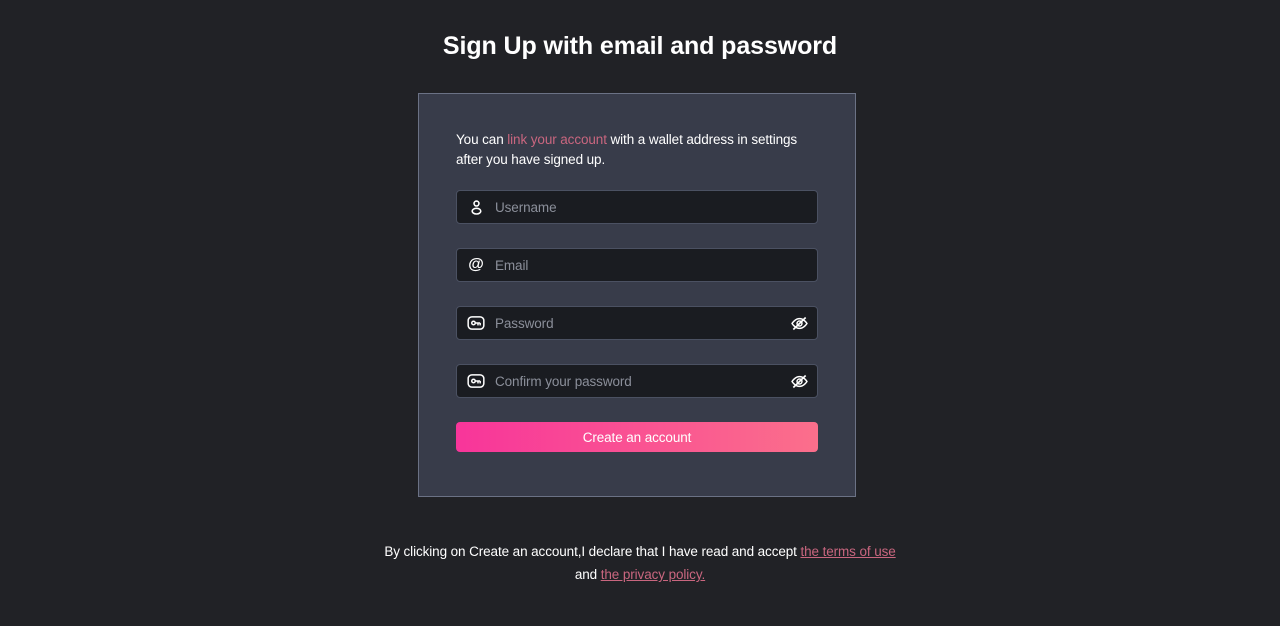 This screenshot has width=1280, height=626. I want to click on password-field, so click(637, 323).